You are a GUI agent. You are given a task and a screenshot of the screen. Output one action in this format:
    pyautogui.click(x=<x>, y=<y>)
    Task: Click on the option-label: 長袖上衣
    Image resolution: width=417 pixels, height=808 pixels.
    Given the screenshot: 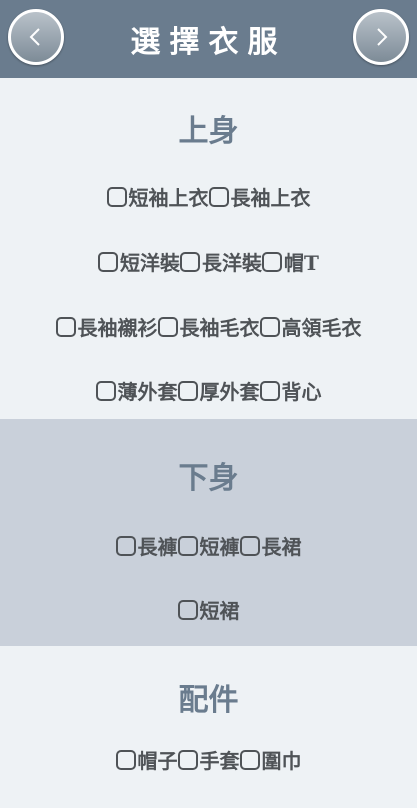 What is the action you would take?
    pyautogui.click(x=270, y=198)
    